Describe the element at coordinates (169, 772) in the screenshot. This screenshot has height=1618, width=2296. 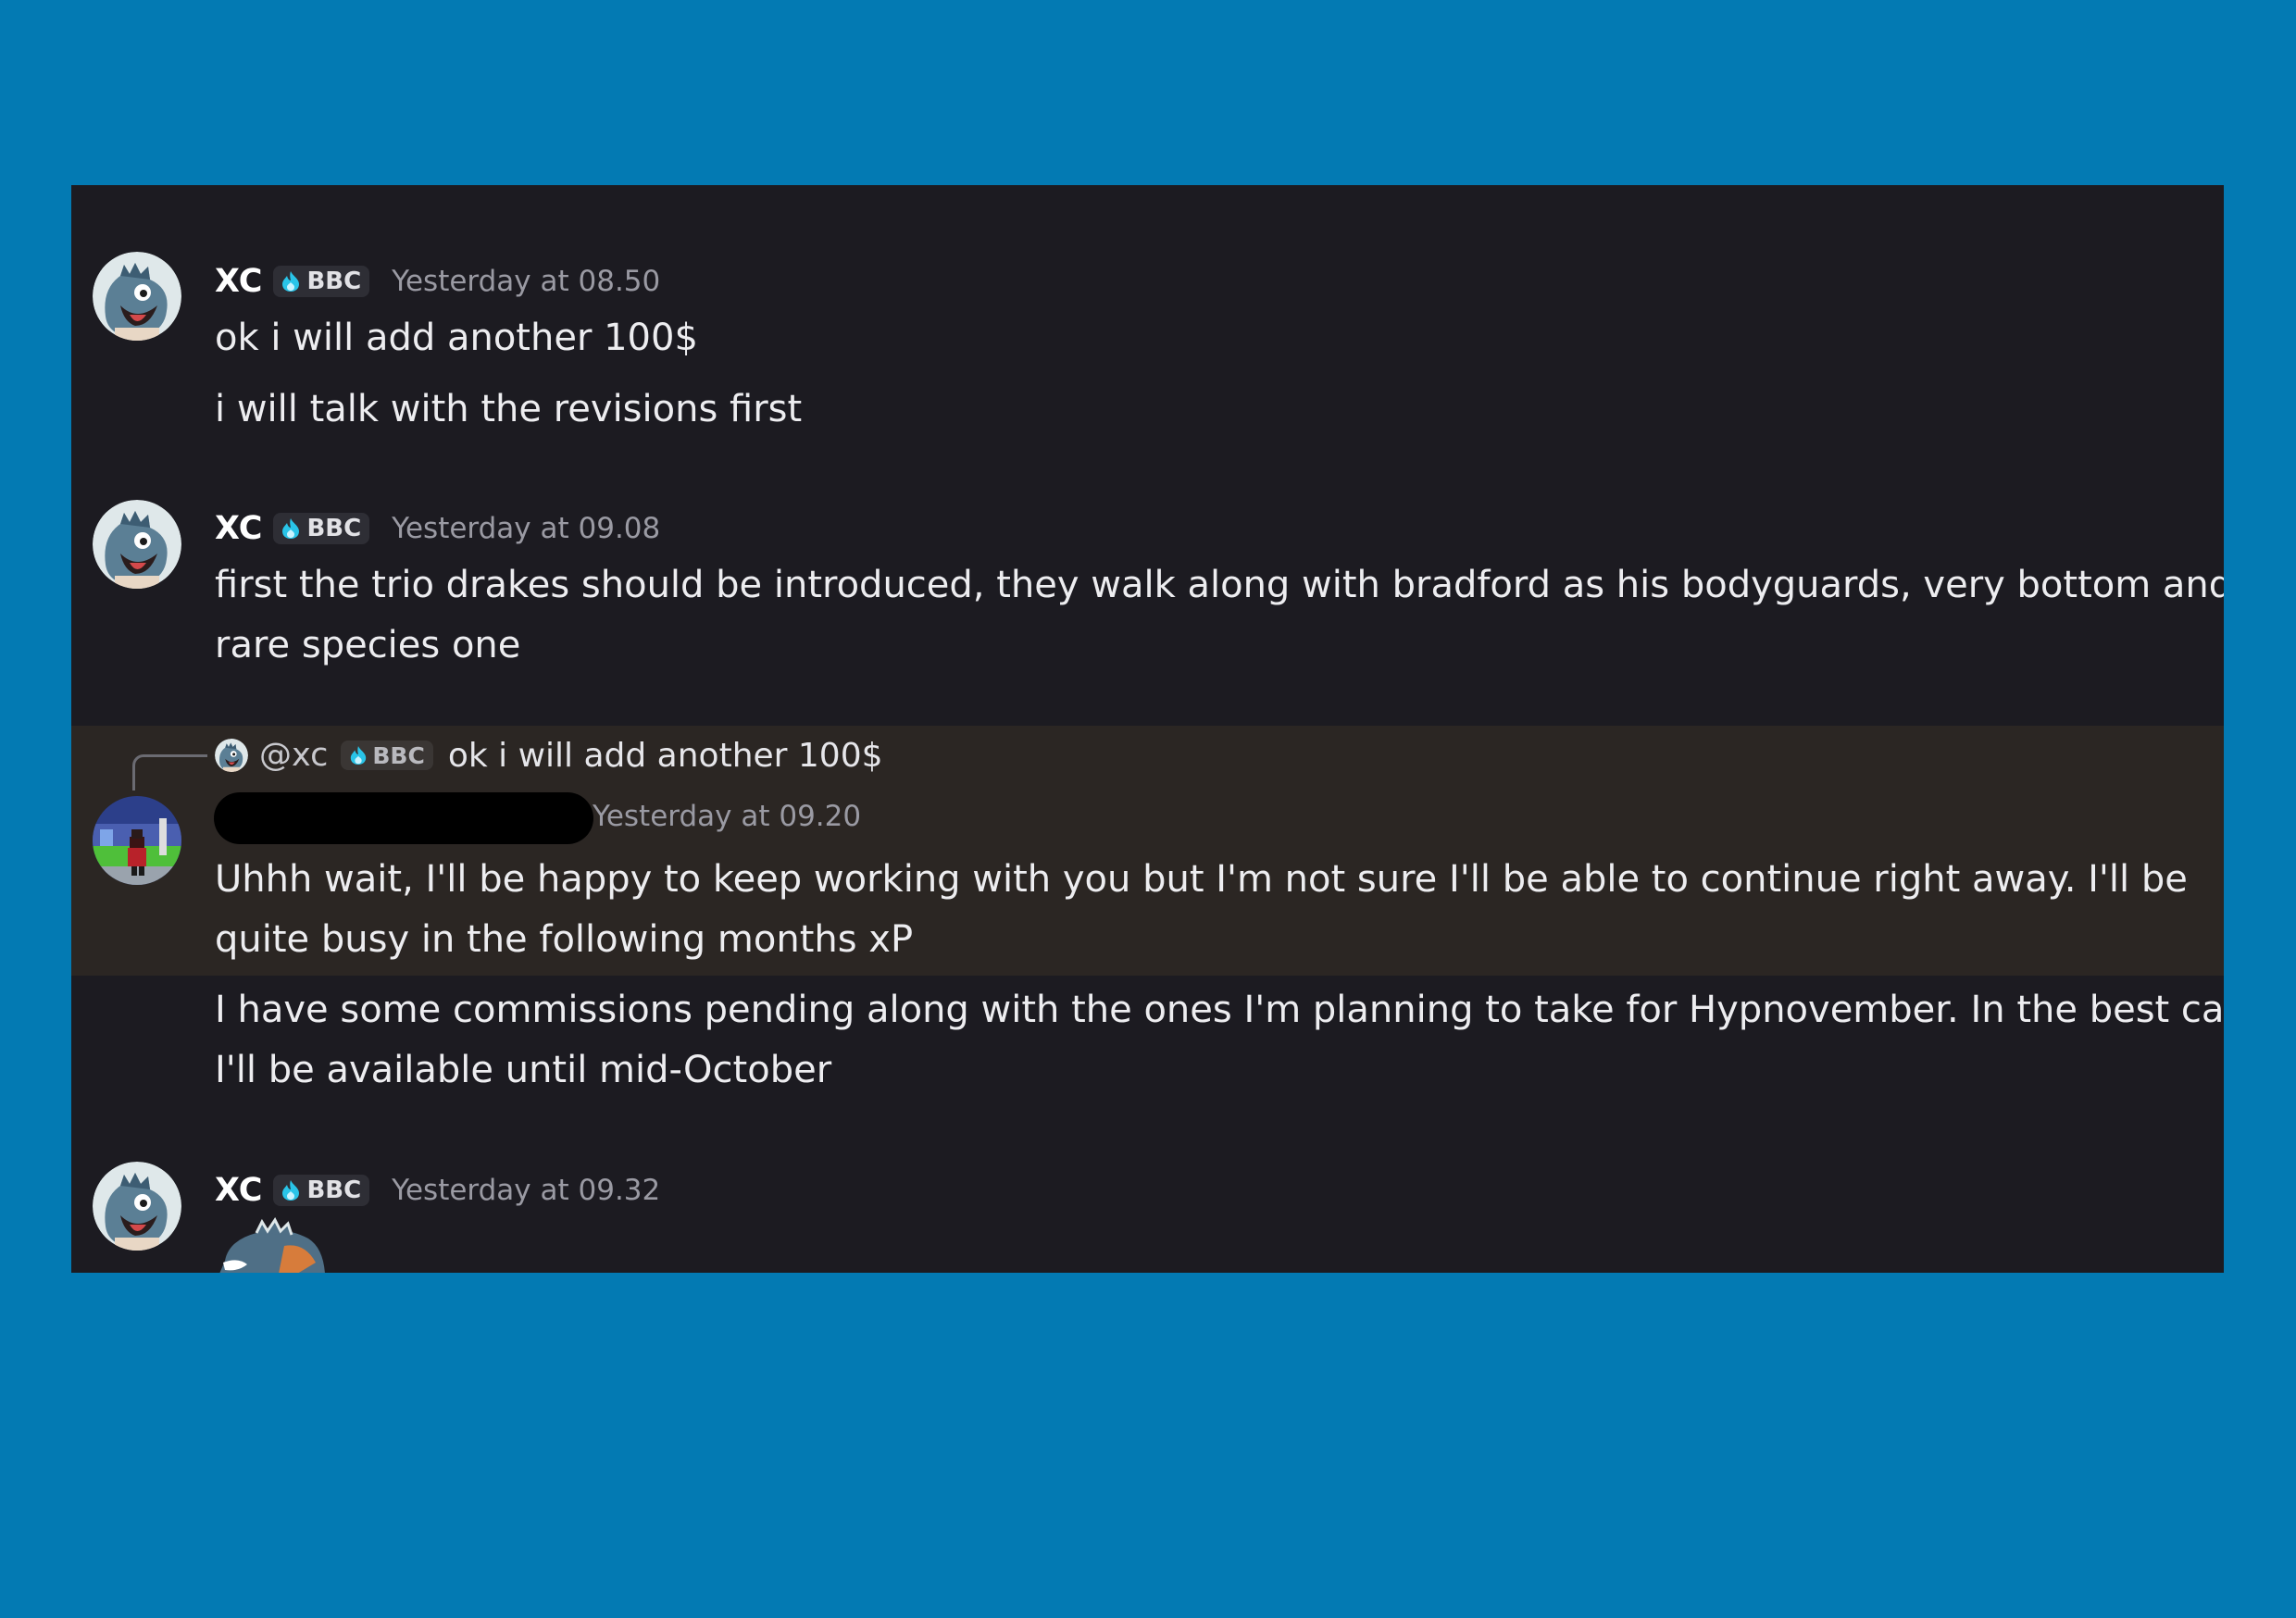
I see `reply-connector` at that location.